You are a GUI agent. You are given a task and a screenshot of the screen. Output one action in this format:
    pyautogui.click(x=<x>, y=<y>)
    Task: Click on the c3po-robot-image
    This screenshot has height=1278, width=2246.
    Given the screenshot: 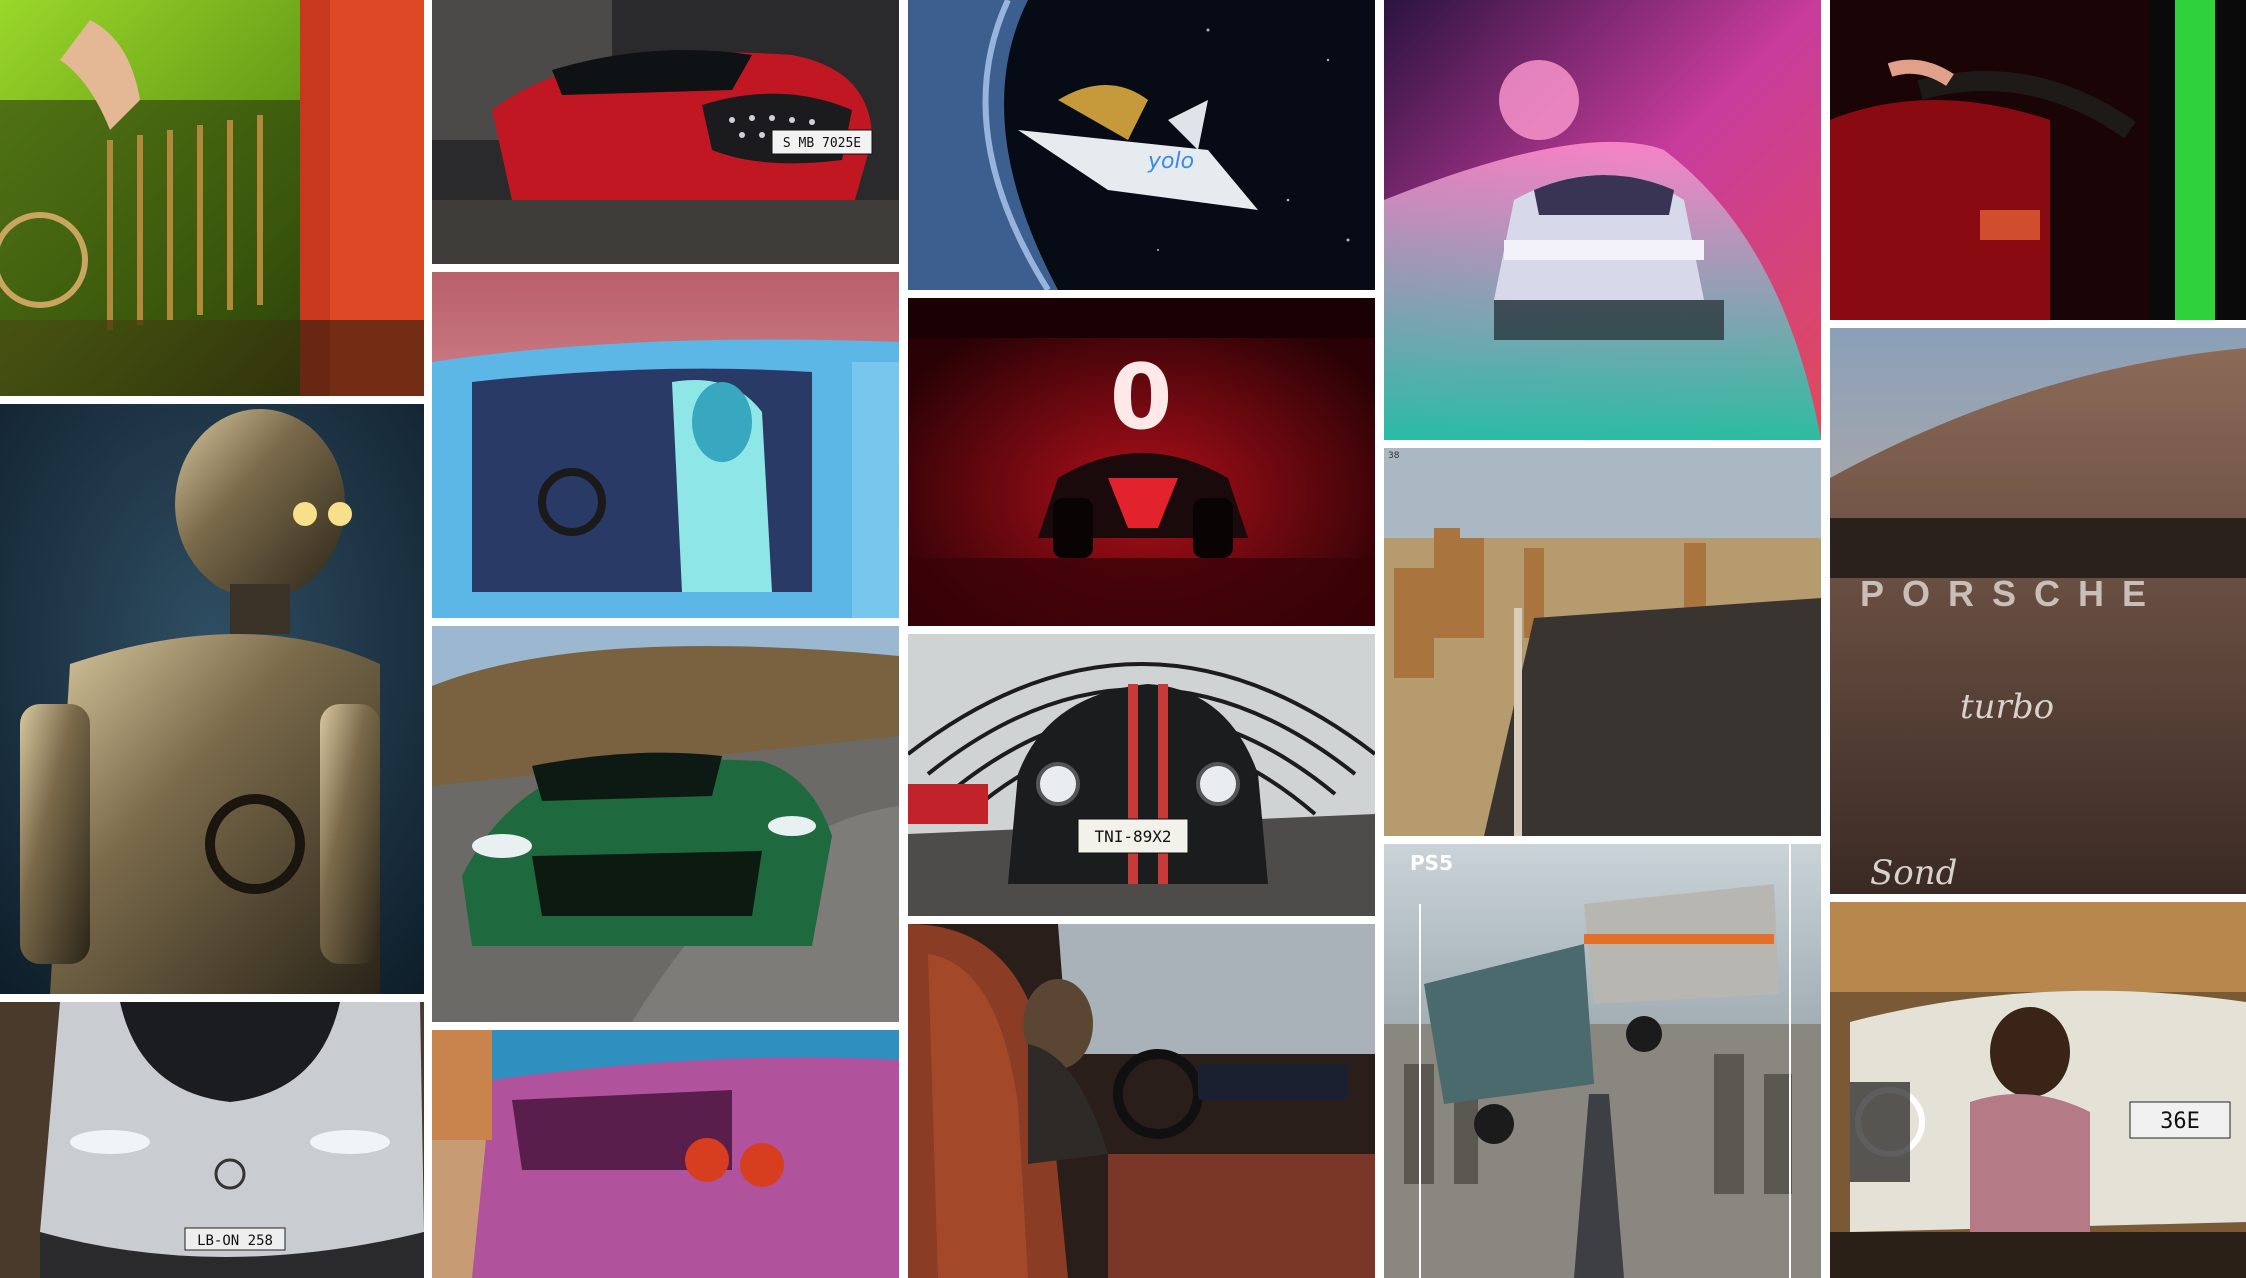 What is the action you would take?
    pyautogui.click(x=212, y=699)
    